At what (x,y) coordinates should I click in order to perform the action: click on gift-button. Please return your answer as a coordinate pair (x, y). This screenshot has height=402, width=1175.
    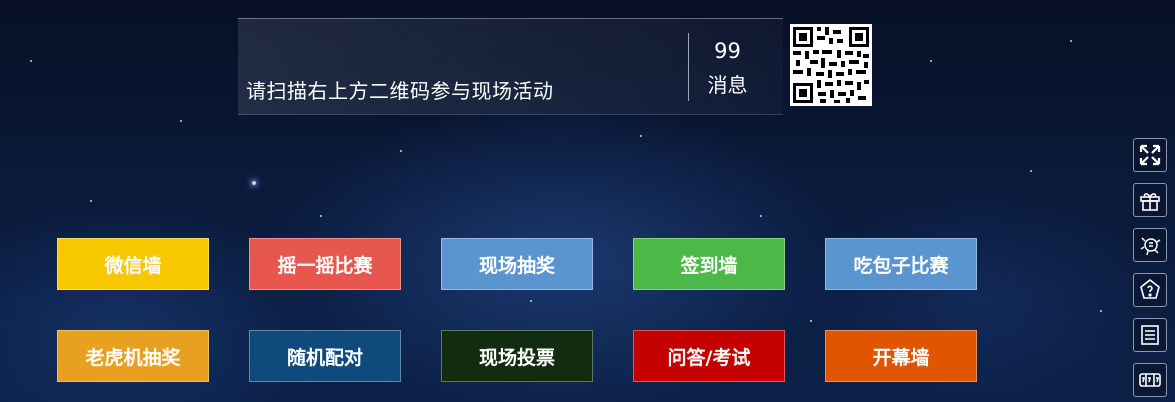
    Looking at the image, I should click on (1150, 200).